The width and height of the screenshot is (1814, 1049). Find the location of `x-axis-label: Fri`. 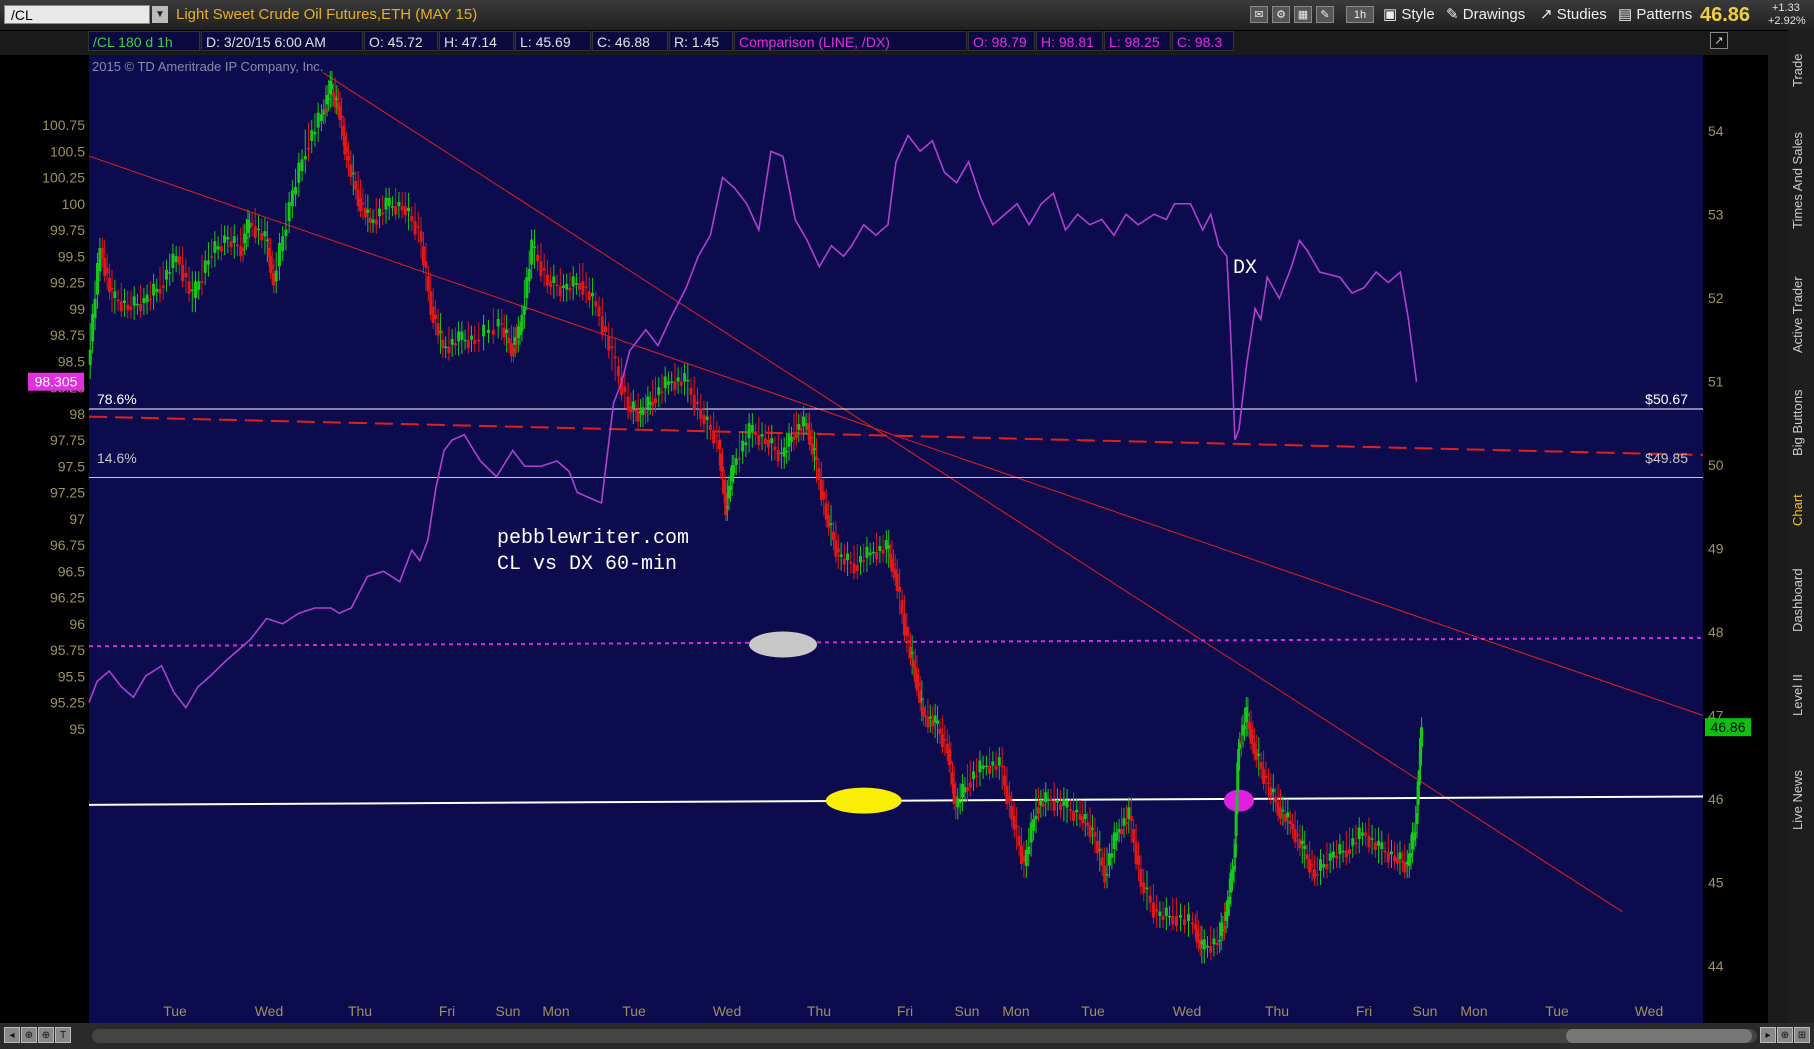

x-axis-label: Fri is located at coordinates (1364, 1011).